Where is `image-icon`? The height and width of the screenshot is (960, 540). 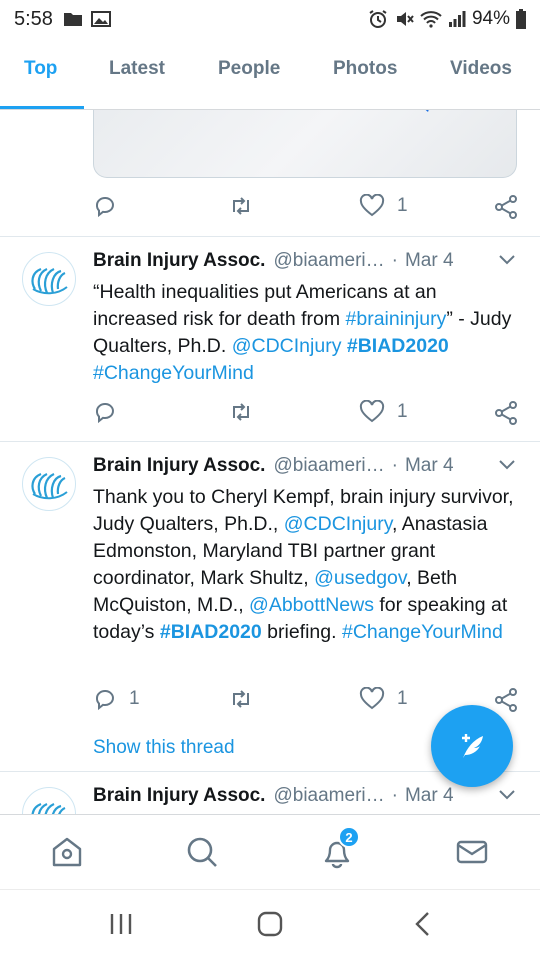
image-icon is located at coordinates (100, 19).